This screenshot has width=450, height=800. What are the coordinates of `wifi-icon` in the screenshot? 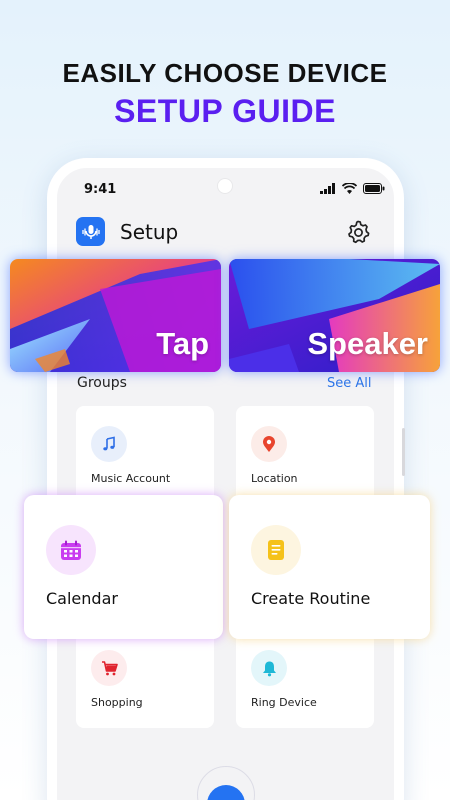 It's located at (349, 188).